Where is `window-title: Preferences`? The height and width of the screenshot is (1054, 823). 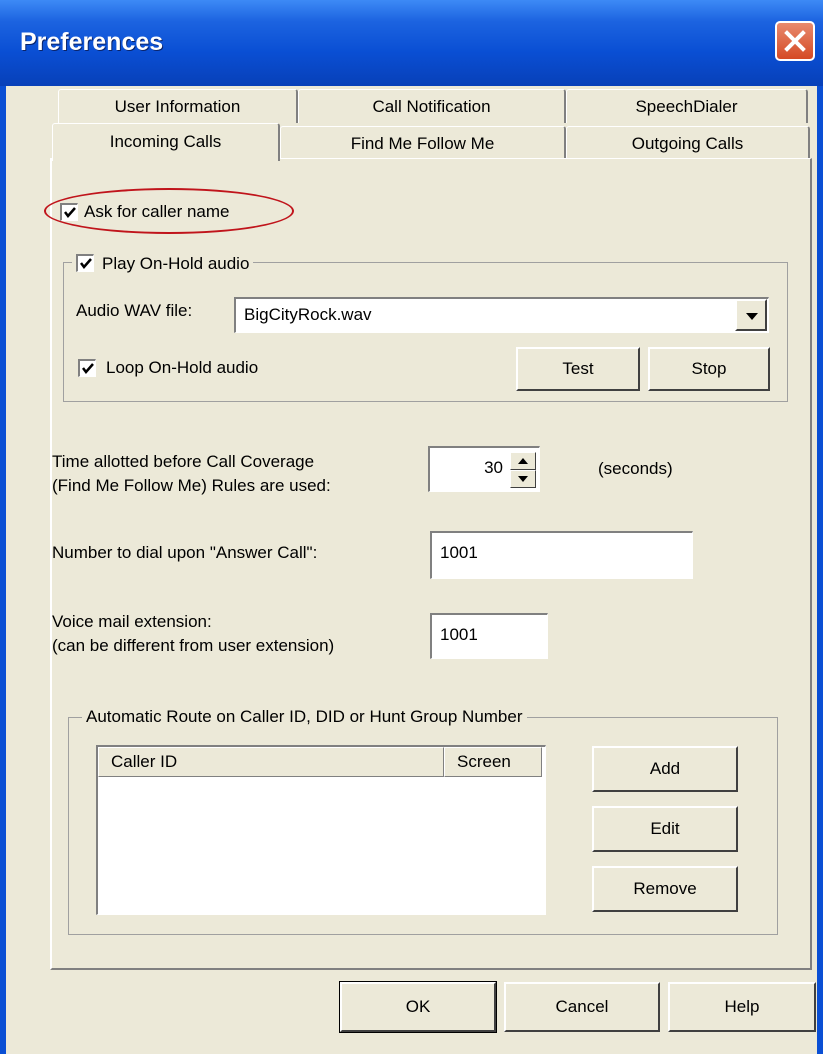 window-title: Preferences is located at coordinates (92, 42).